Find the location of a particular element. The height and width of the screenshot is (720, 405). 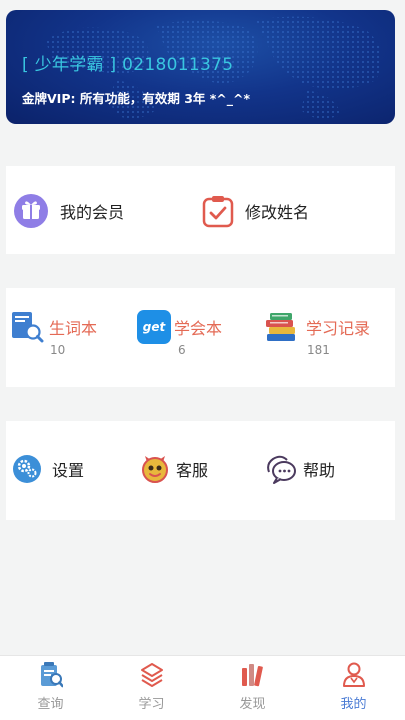

tab-search: 查询 is located at coordinates (50, 688).